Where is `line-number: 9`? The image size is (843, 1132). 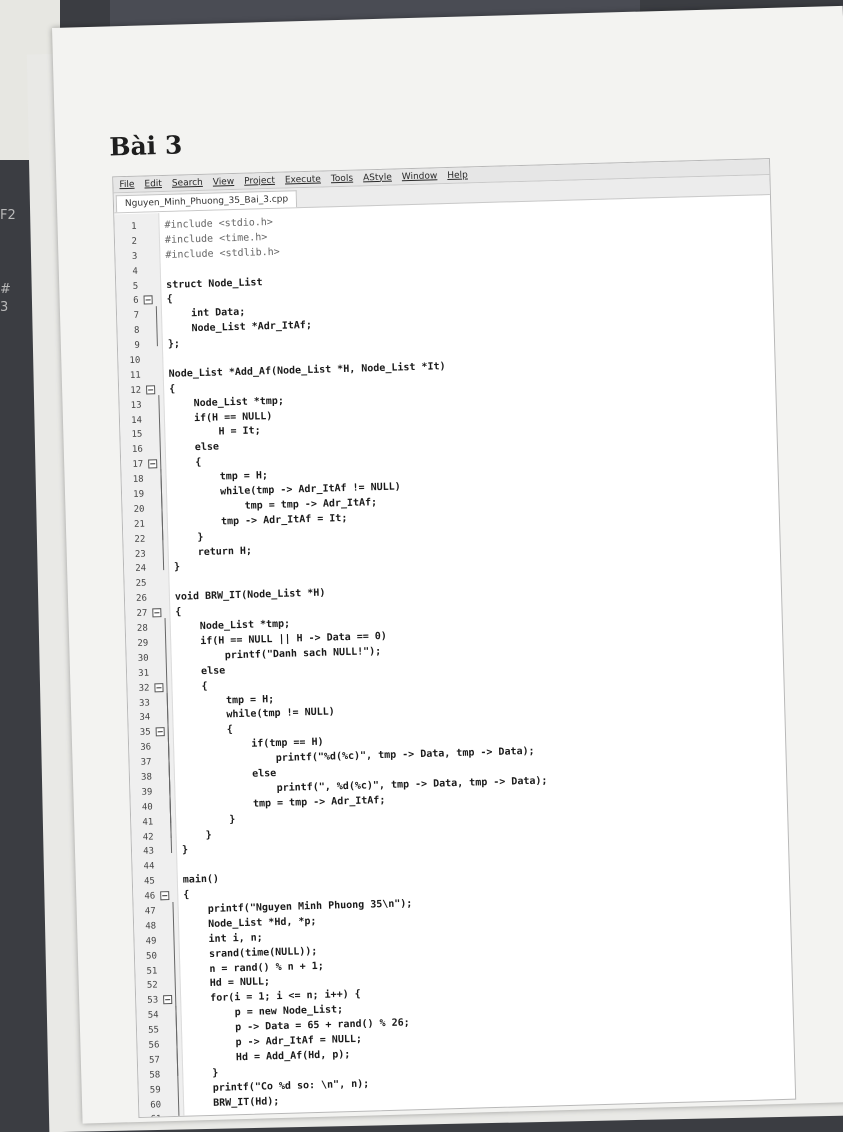
line-number: 9 is located at coordinates (137, 345).